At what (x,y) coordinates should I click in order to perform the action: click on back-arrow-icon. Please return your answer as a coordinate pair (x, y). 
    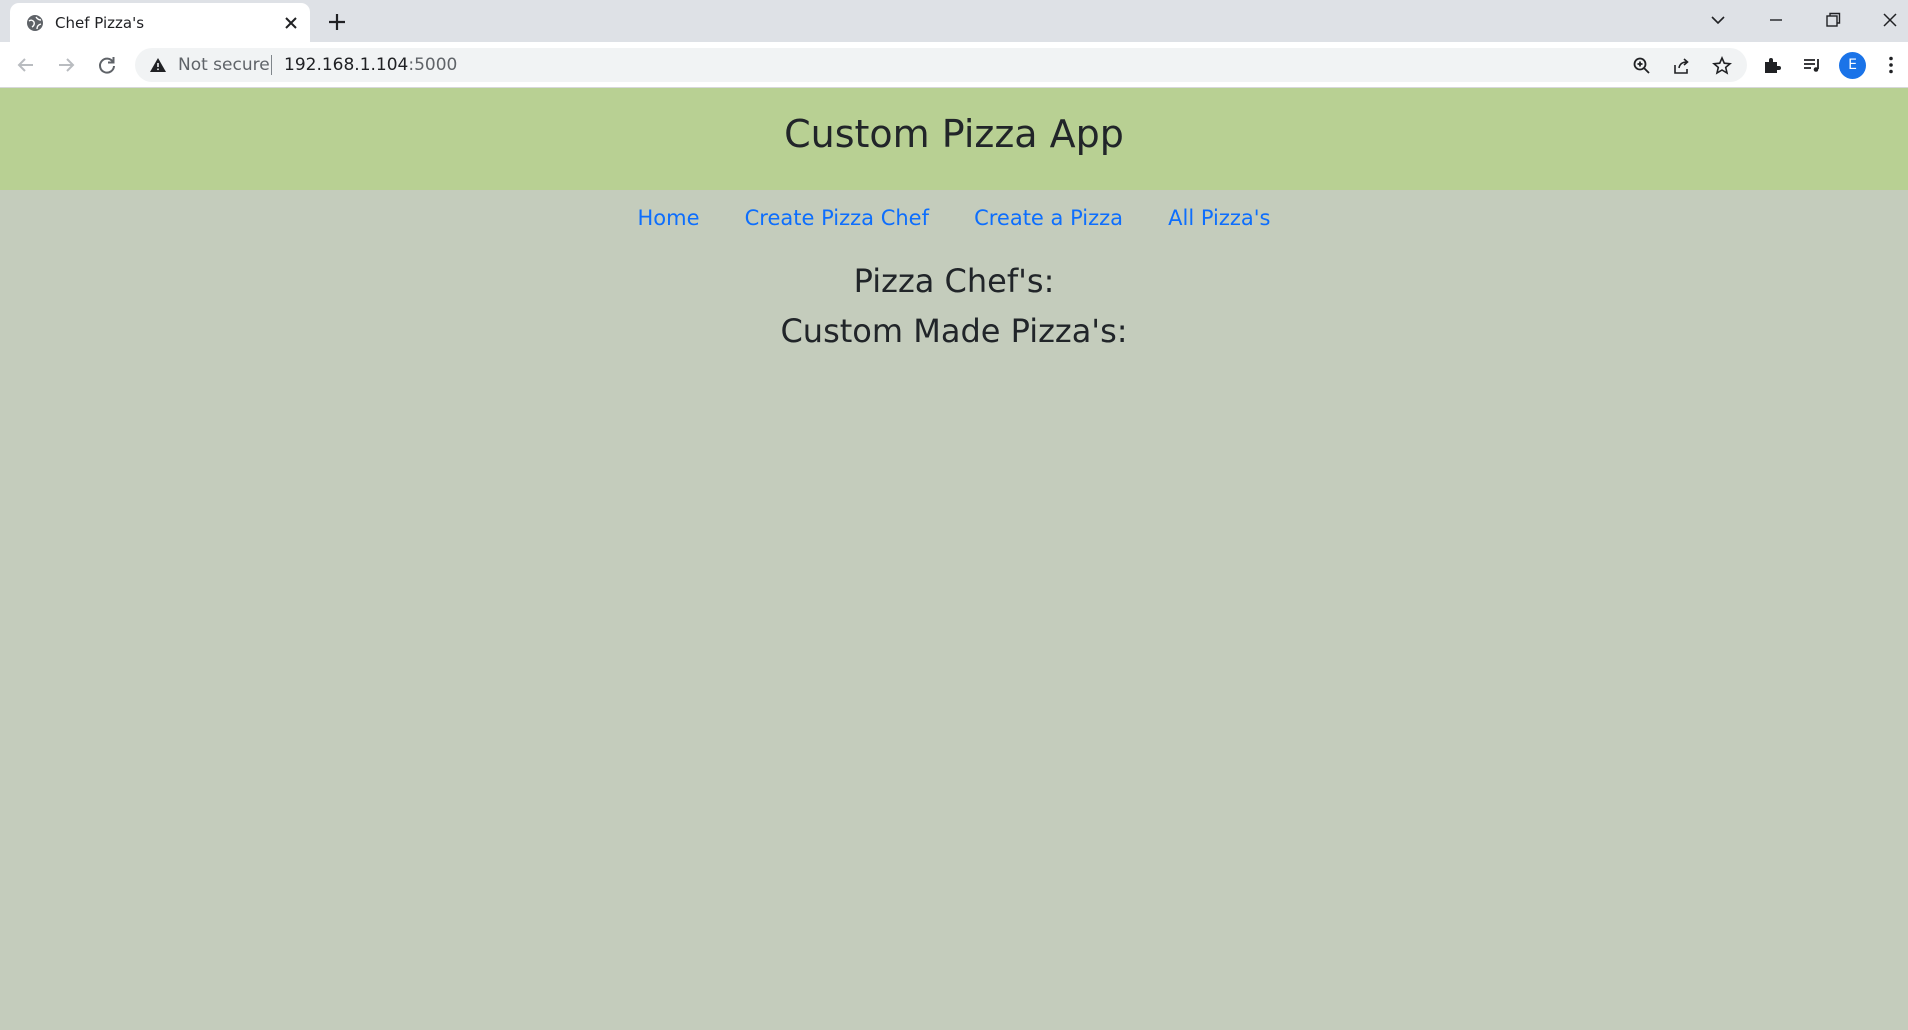
    Looking at the image, I should click on (26, 65).